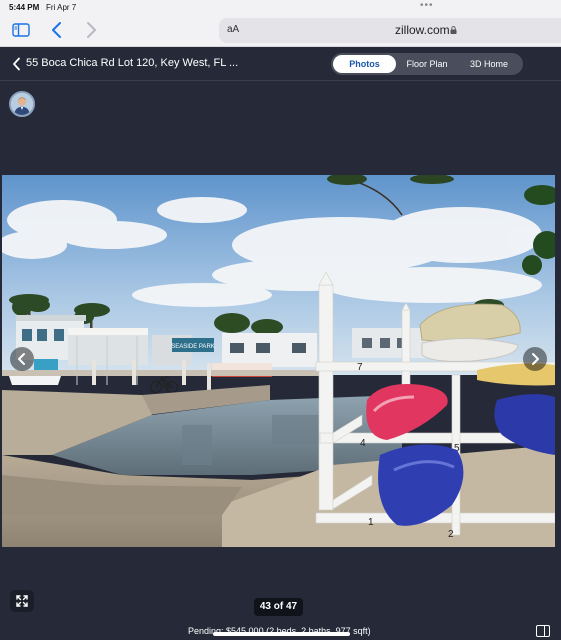 The height and width of the screenshot is (640, 561). I want to click on close-gallery-back-icon, so click(16, 64).